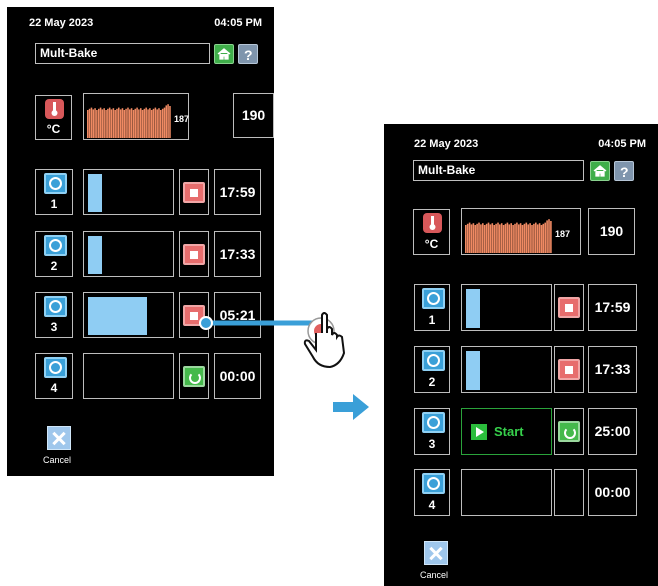  Describe the element at coordinates (612, 369) in the screenshot. I see `timer-2-value: 17:33` at that location.